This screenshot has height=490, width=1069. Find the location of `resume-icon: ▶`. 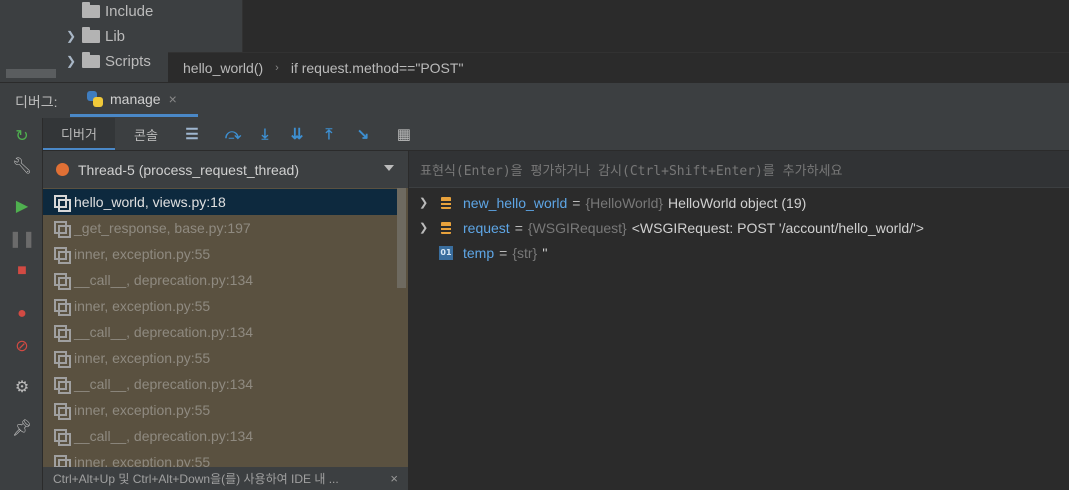

resume-icon: ▶ is located at coordinates (22, 206).